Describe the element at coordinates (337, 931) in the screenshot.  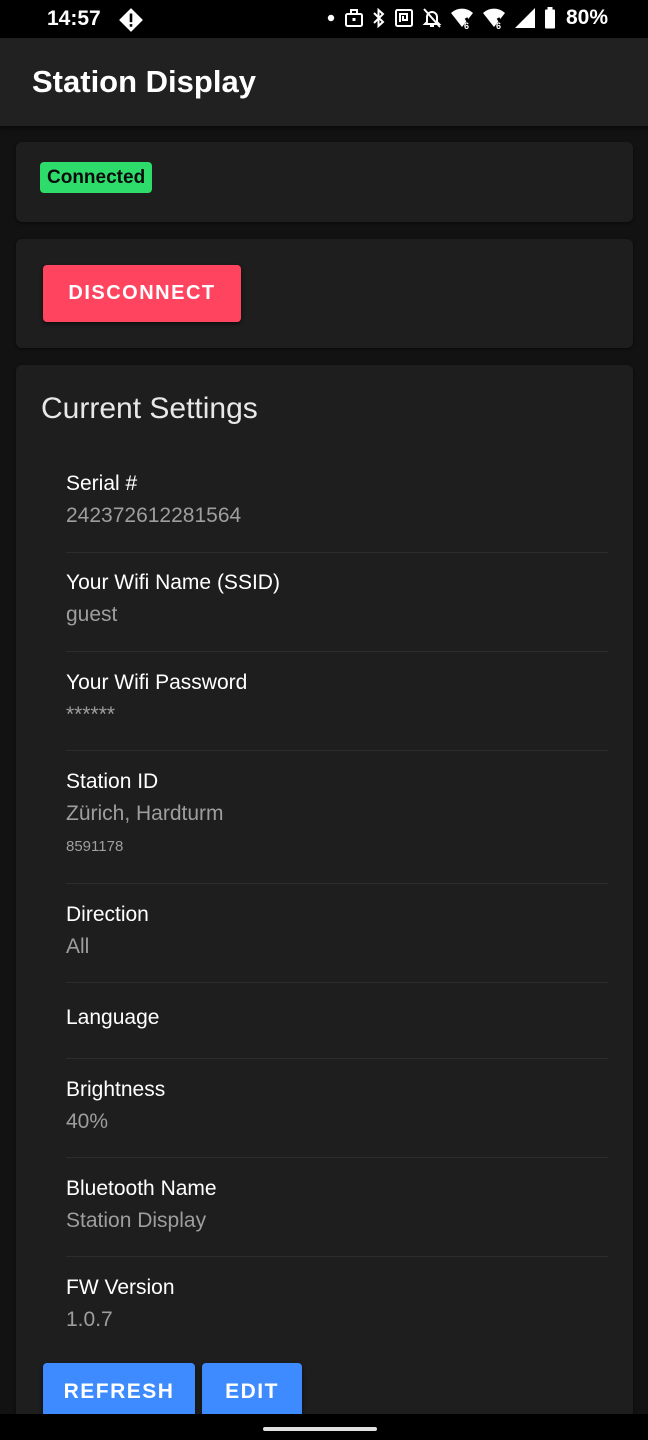
I see `setting-direction: Direction All` at that location.